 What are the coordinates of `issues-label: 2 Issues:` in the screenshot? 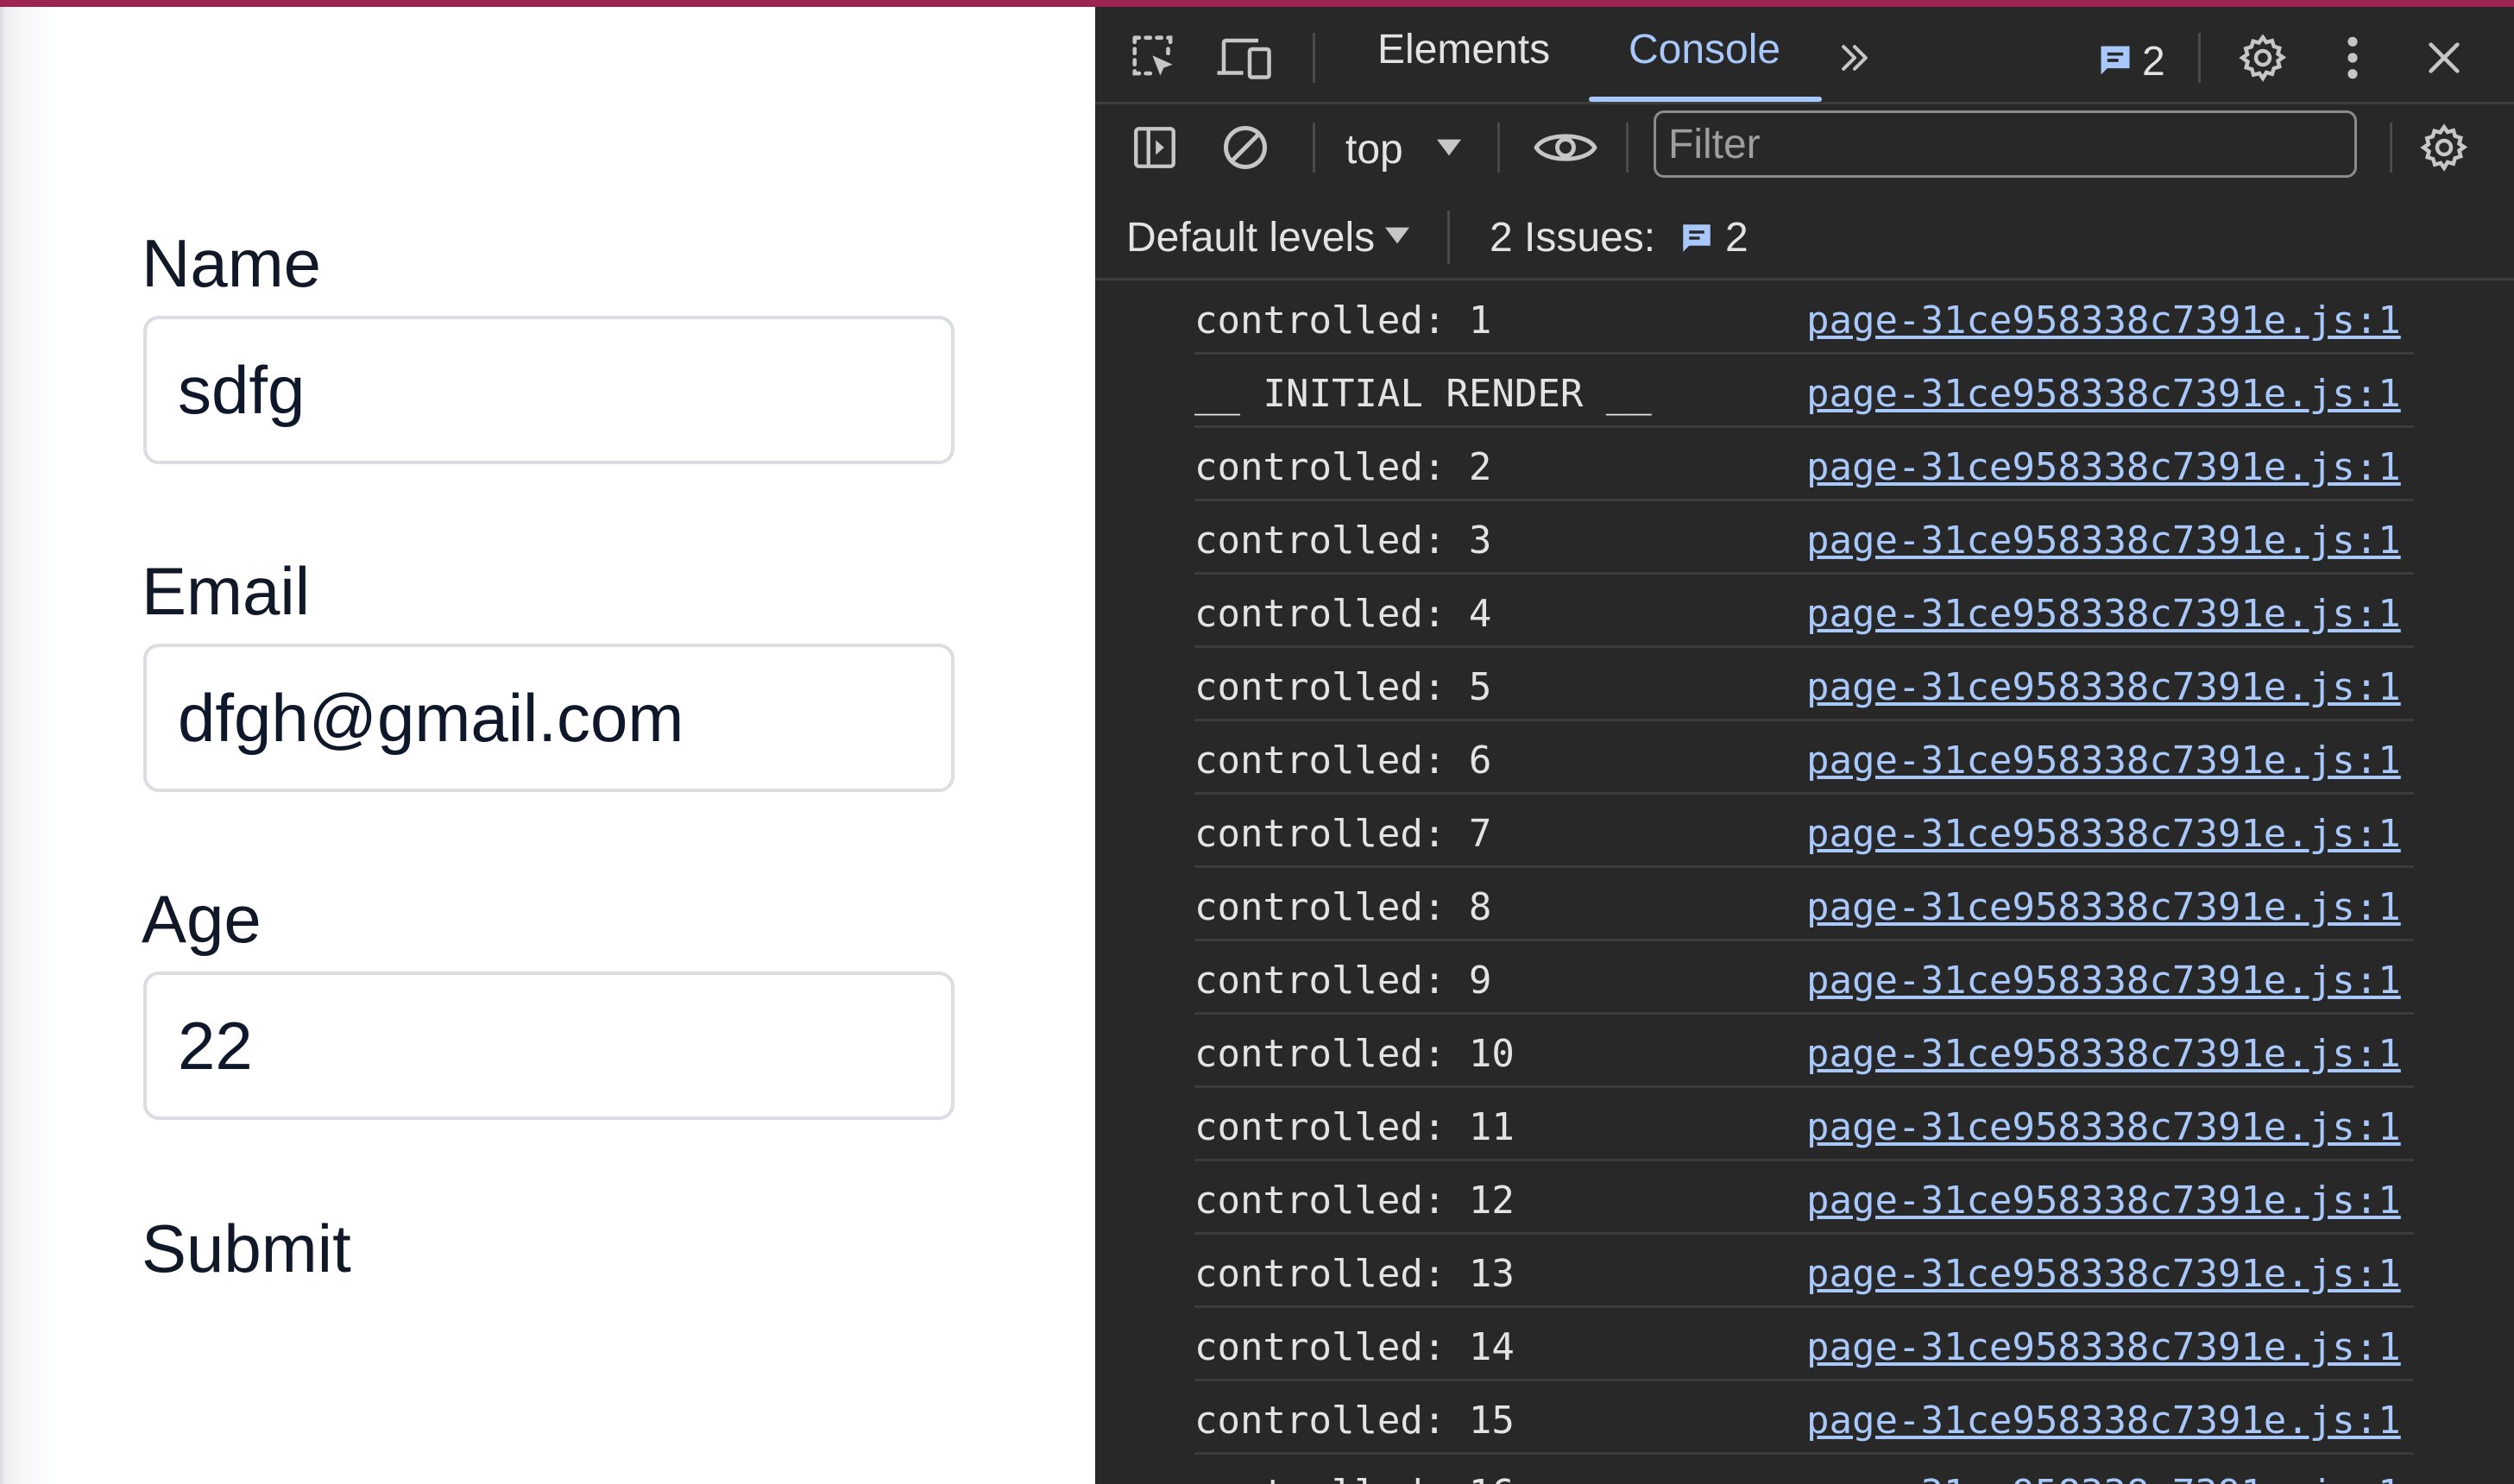 It's located at (1572, 238).